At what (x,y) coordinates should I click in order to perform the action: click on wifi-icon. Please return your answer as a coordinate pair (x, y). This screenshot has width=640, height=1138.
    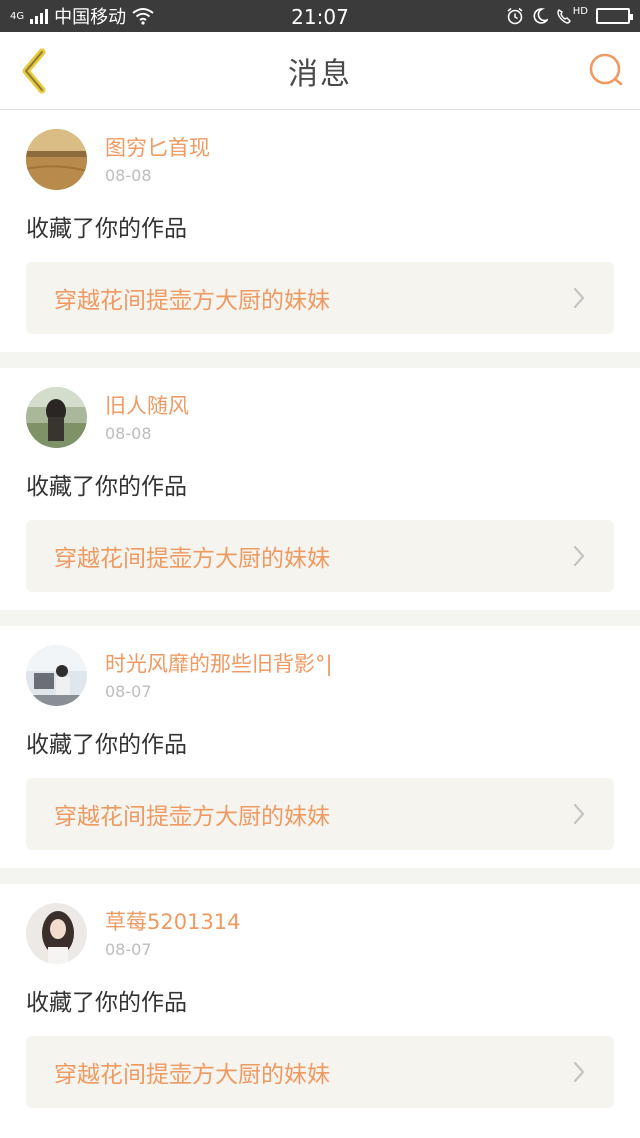
    Looking at the image, I should click on (143, 16).